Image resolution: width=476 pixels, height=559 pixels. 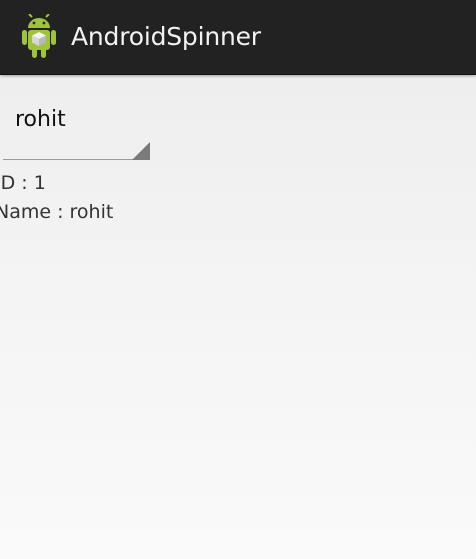 I want to click on app-title: AndroidSpinner, so click(x=166, y=36).